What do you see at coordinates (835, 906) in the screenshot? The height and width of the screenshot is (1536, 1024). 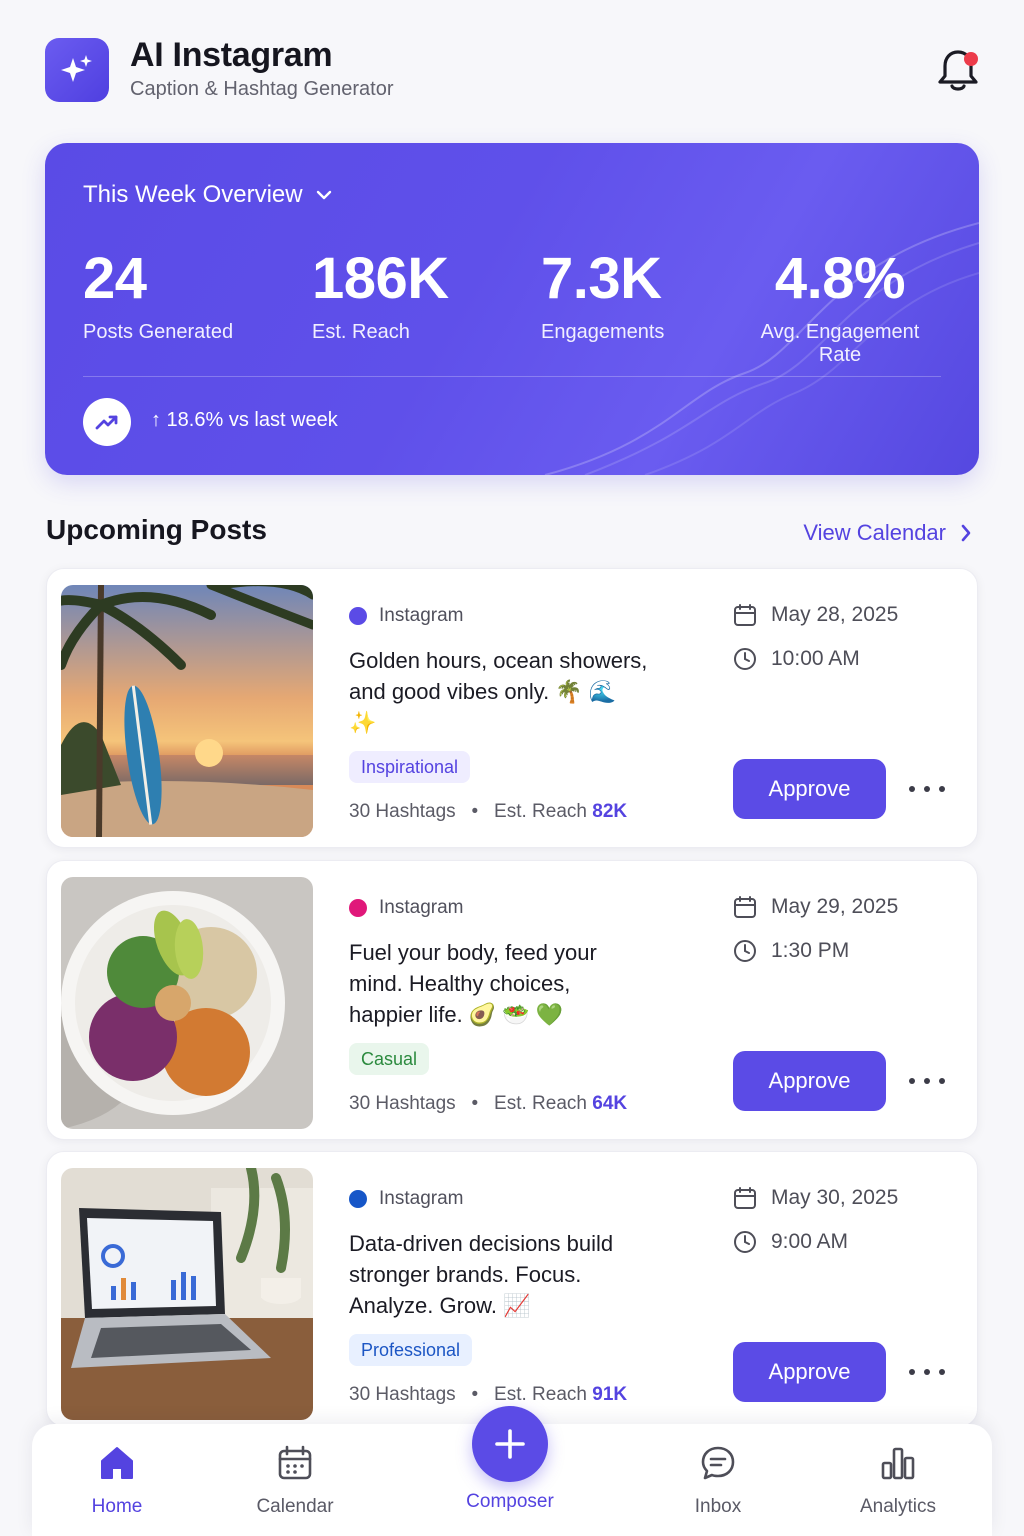 I see `date-text: May 29, 2025` at bounding box center [835, 906].